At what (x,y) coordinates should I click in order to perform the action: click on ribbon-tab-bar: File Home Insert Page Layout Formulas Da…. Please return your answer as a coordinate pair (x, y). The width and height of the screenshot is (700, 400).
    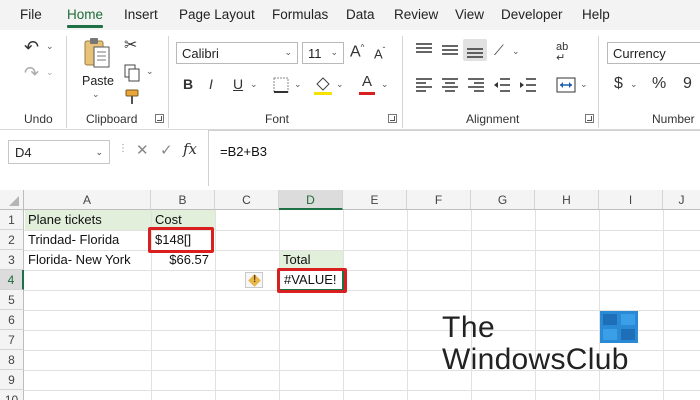
    Looking at the image, I should click on (350, 15).